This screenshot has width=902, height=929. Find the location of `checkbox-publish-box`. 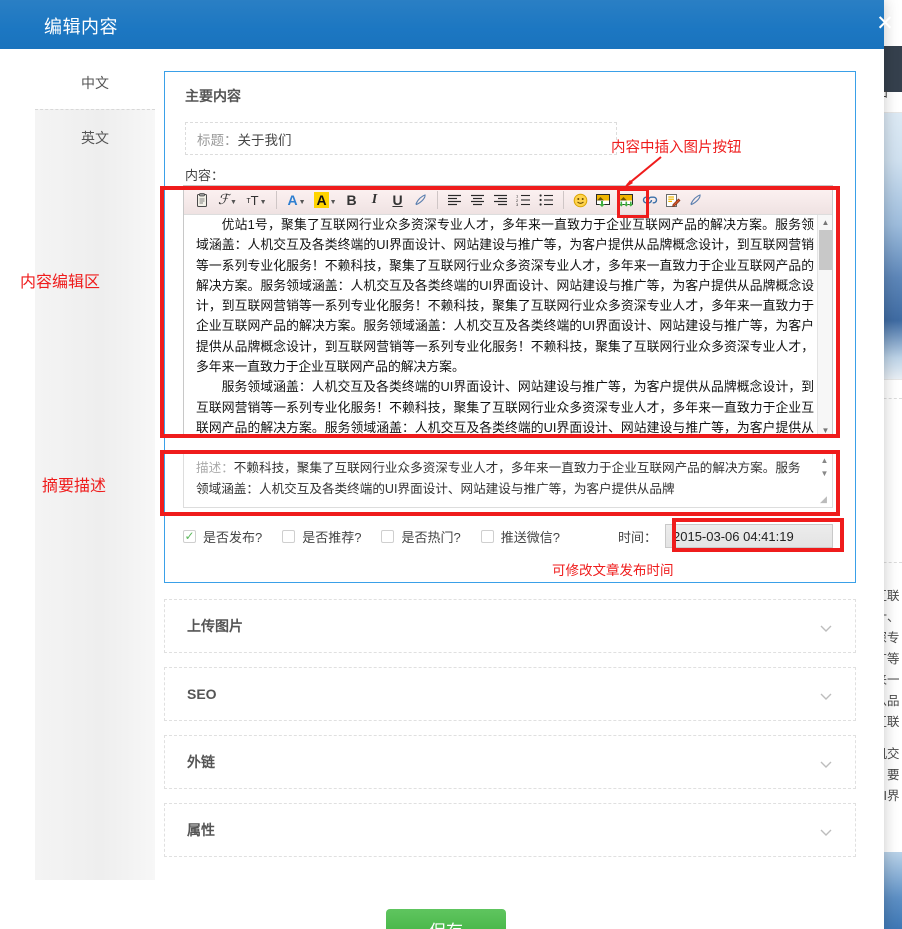

checkbox-publish-box is located at coordinates (189, 536).